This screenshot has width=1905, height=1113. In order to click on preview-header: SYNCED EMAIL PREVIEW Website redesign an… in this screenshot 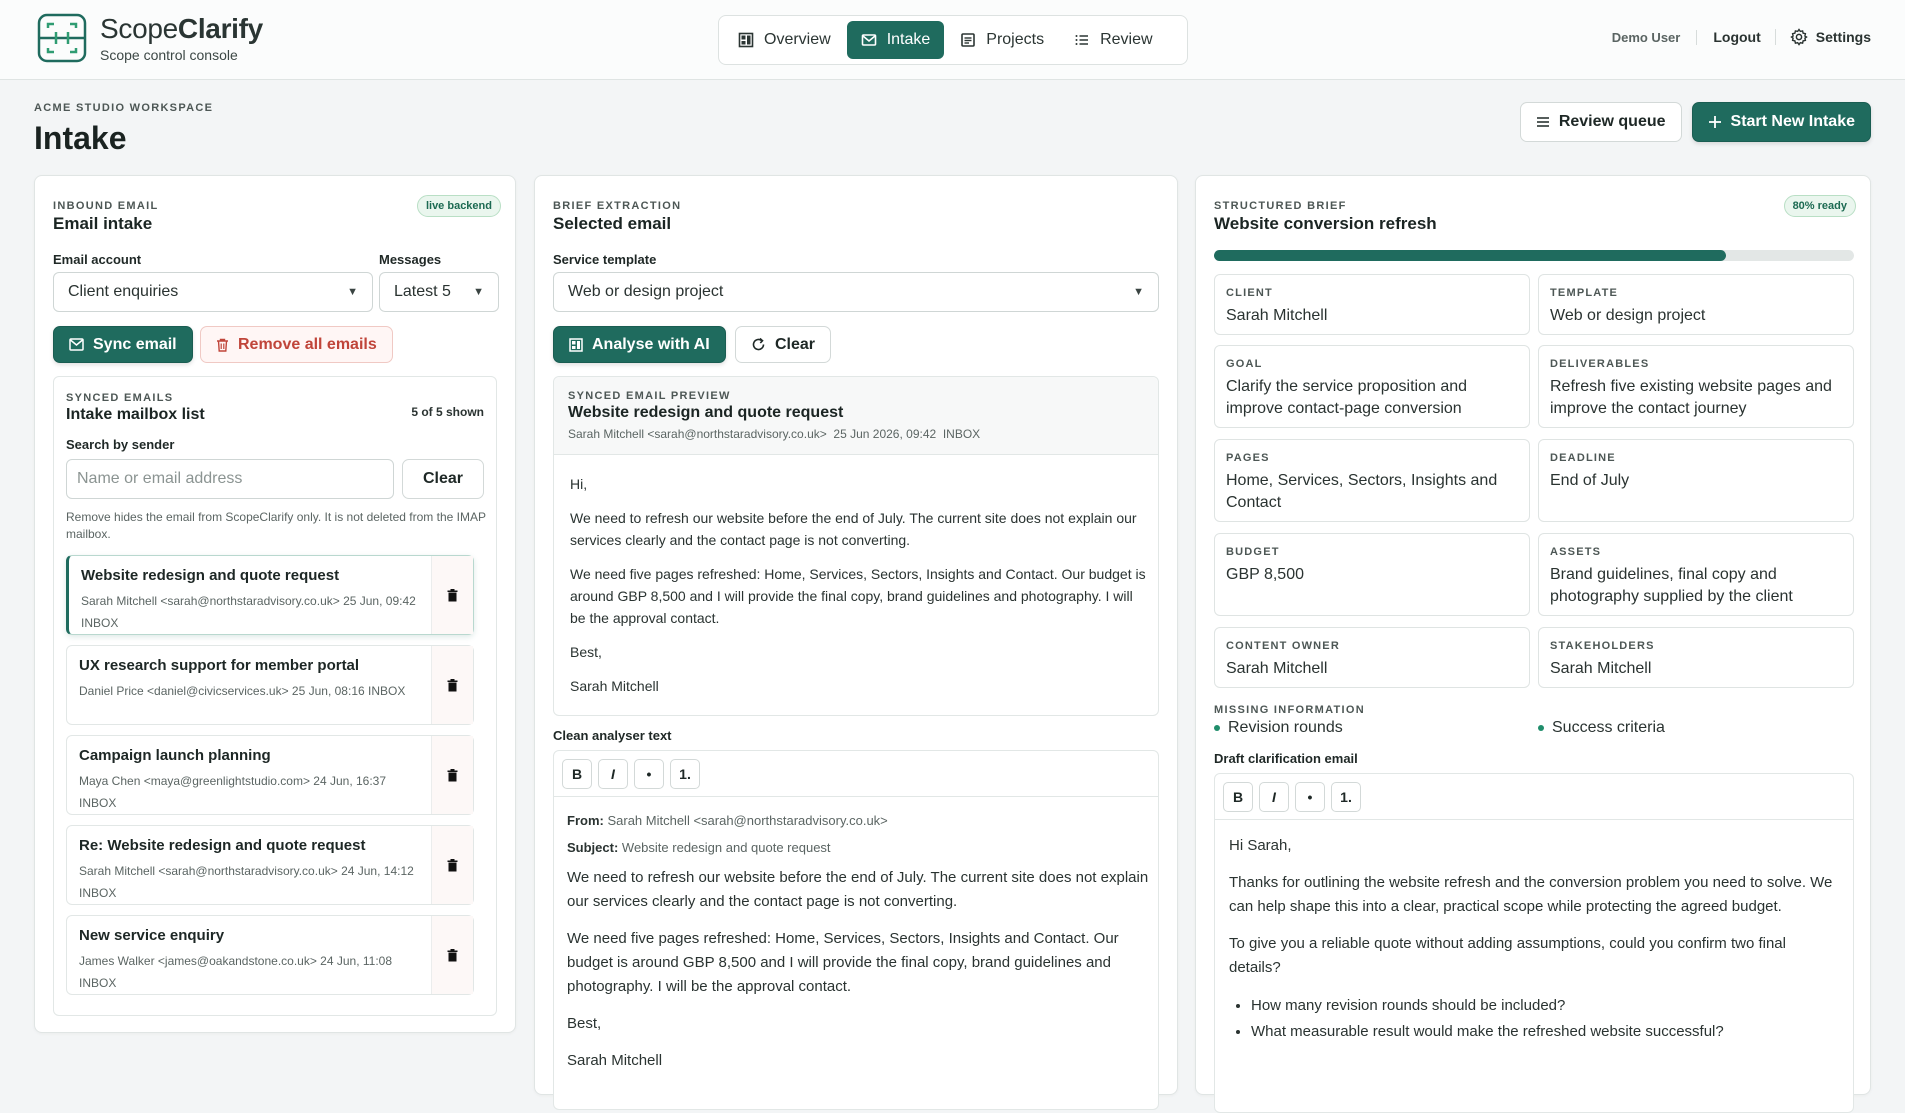, I will do `click(856, 416)`.